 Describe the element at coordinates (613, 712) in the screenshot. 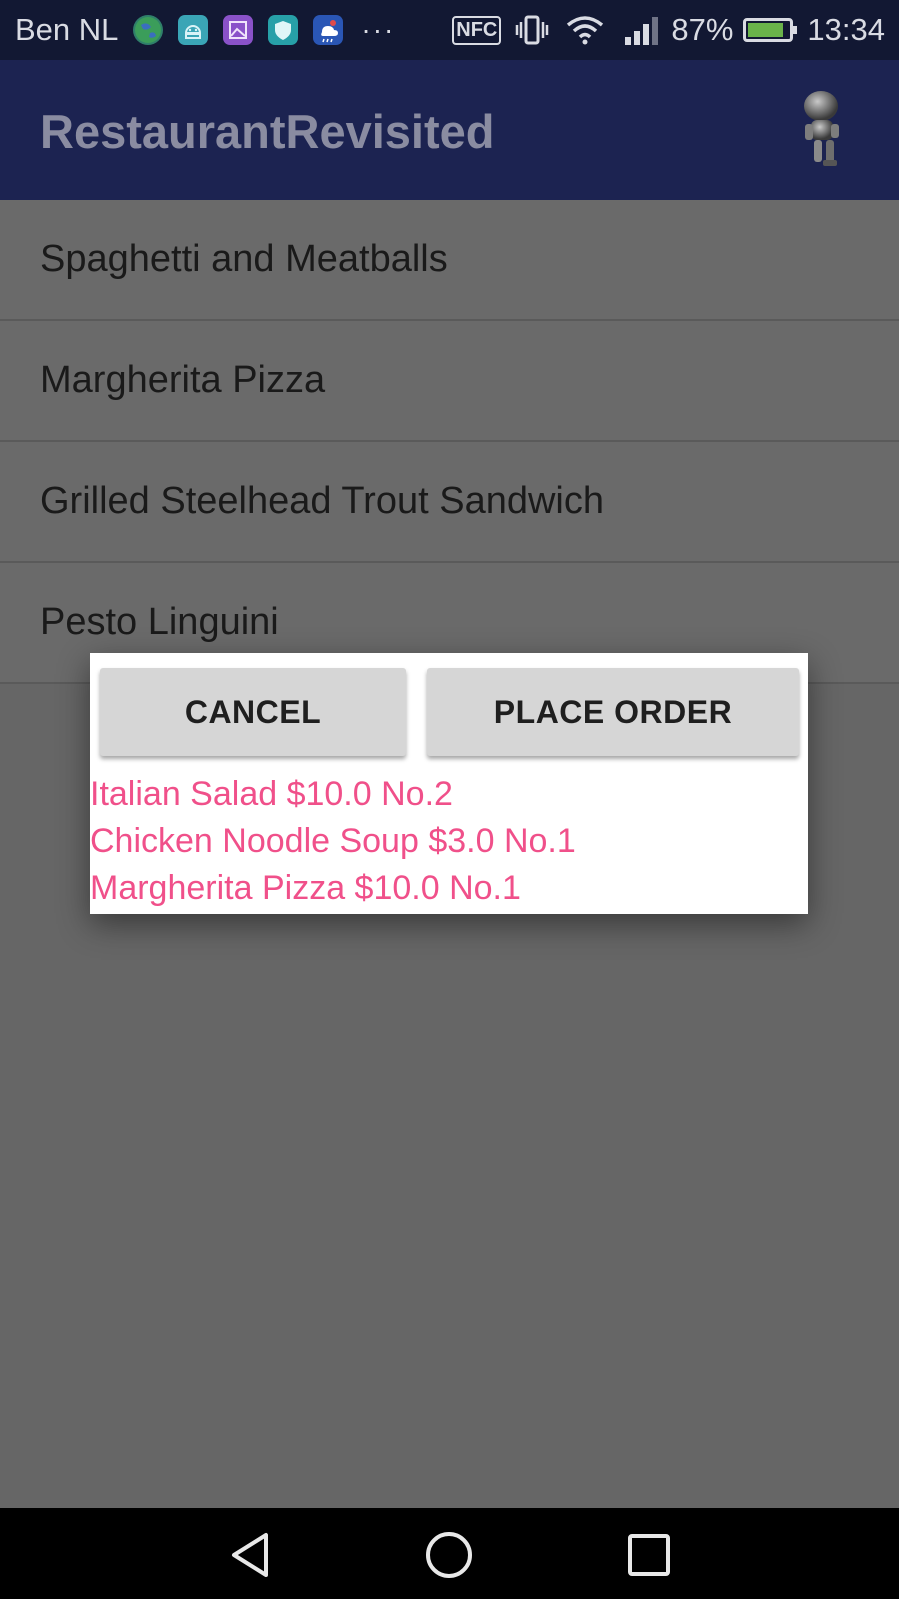

I see `place-order-button: PLACE ORDER` at that location.